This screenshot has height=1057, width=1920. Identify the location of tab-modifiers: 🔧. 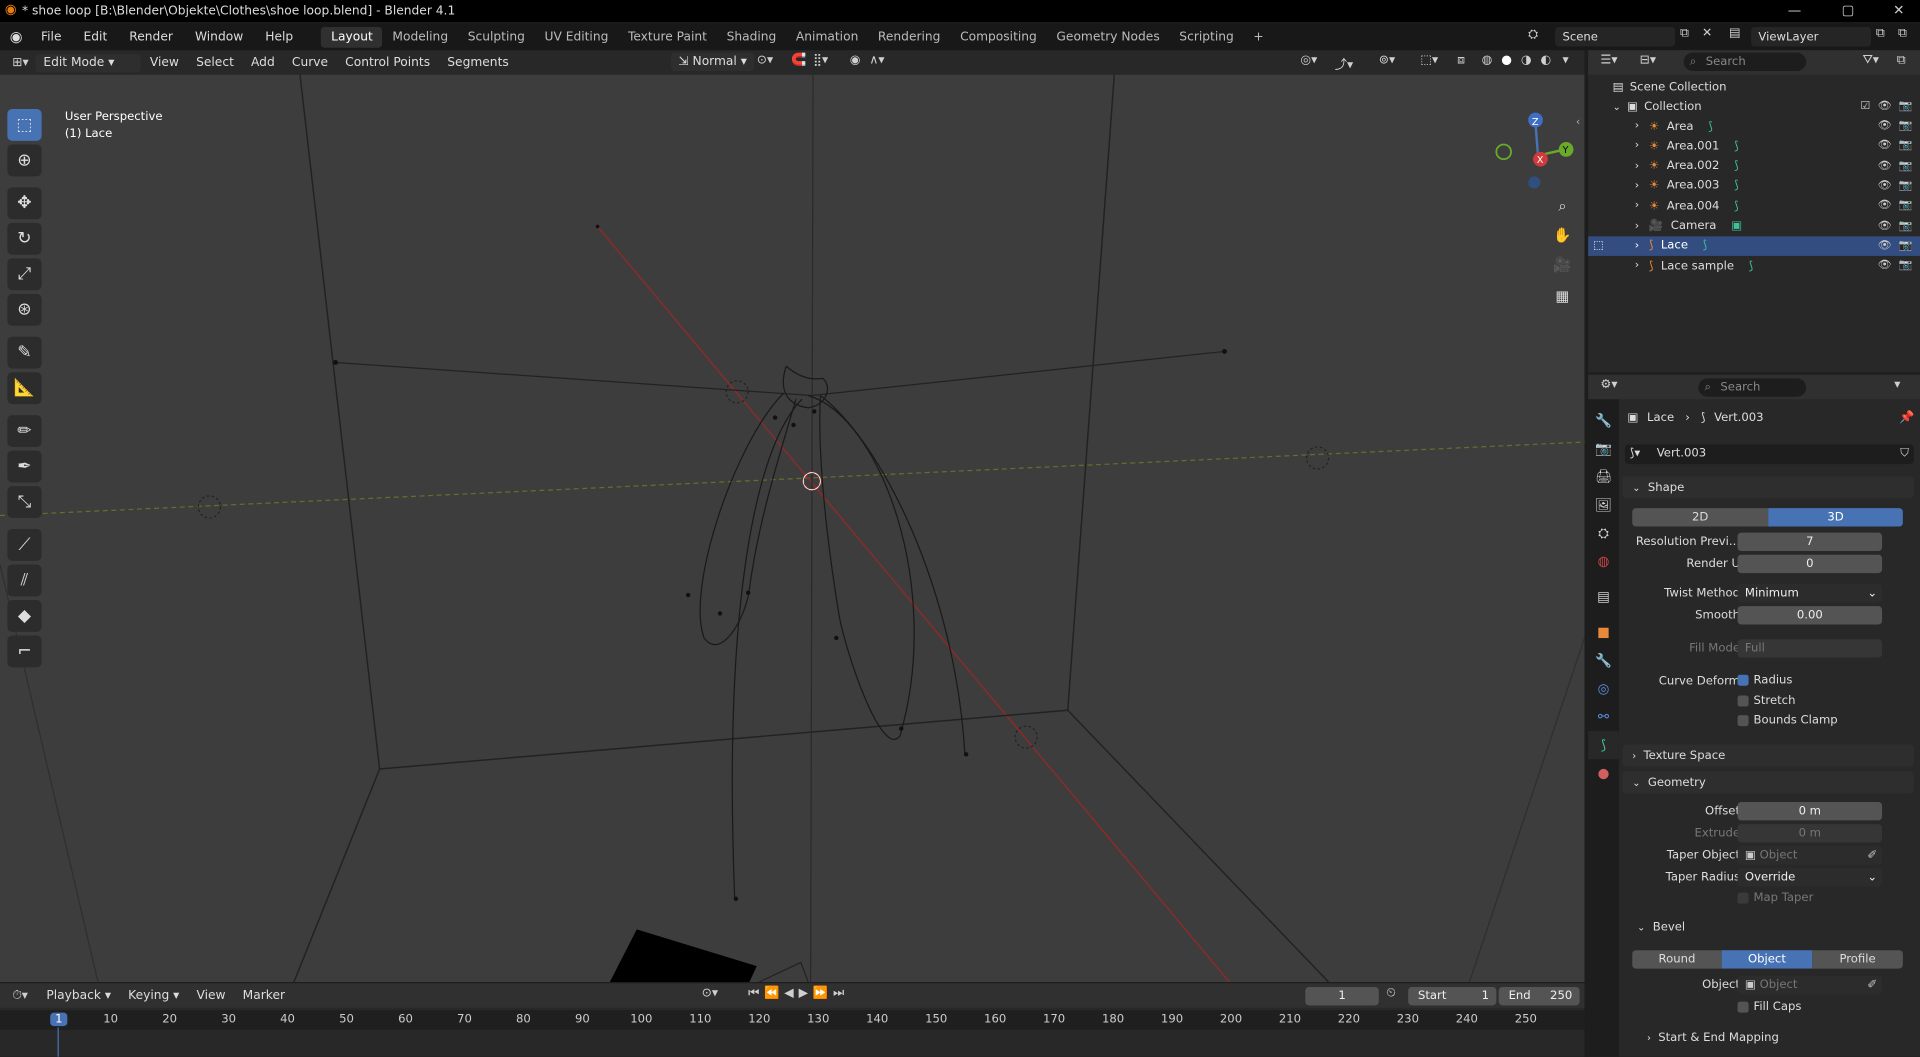
(1603, 661).